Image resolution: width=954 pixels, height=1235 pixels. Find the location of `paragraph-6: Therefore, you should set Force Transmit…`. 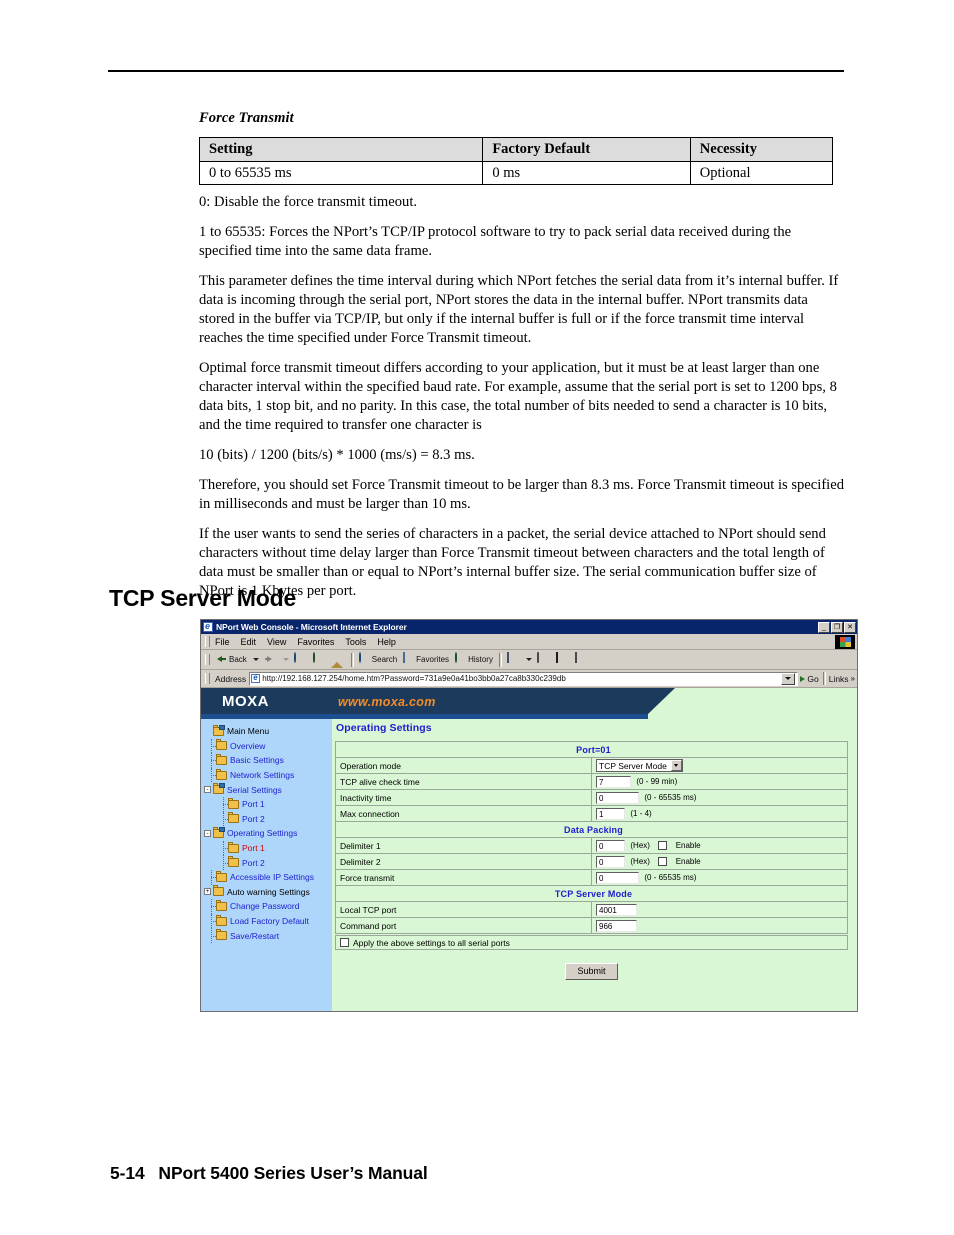

paragraph-6: Therefore, you should set Force Transmit… is located at coordinates (522, 494).